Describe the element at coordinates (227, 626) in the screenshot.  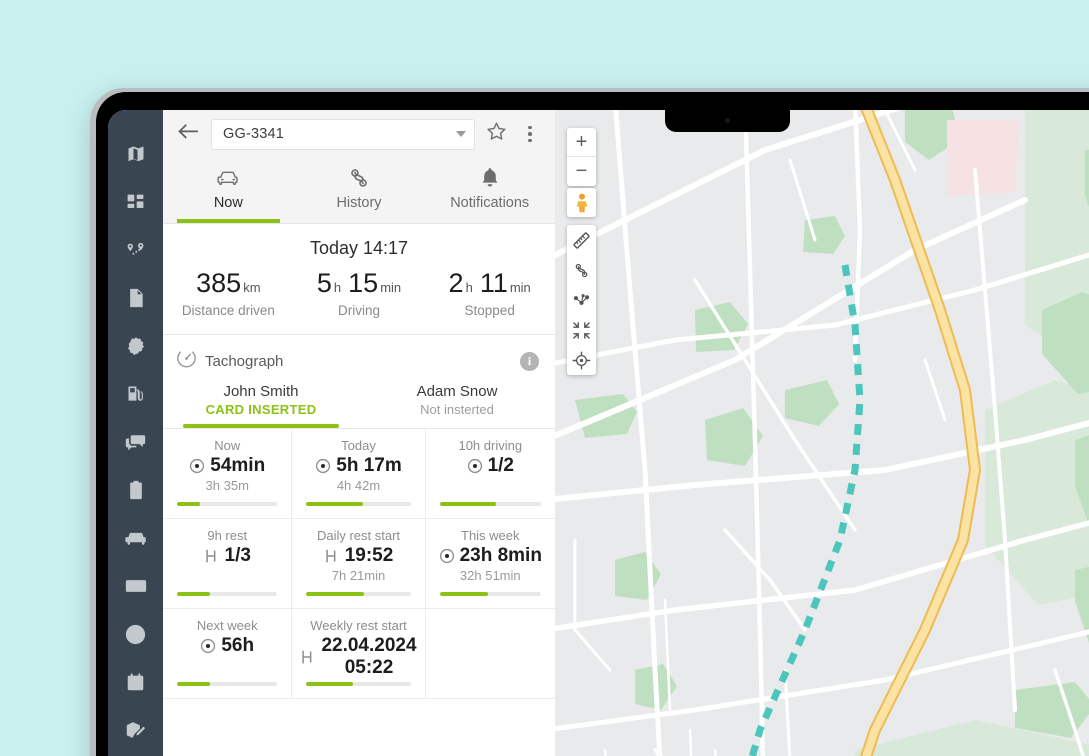
I see `metric-title: Next week` at that location.